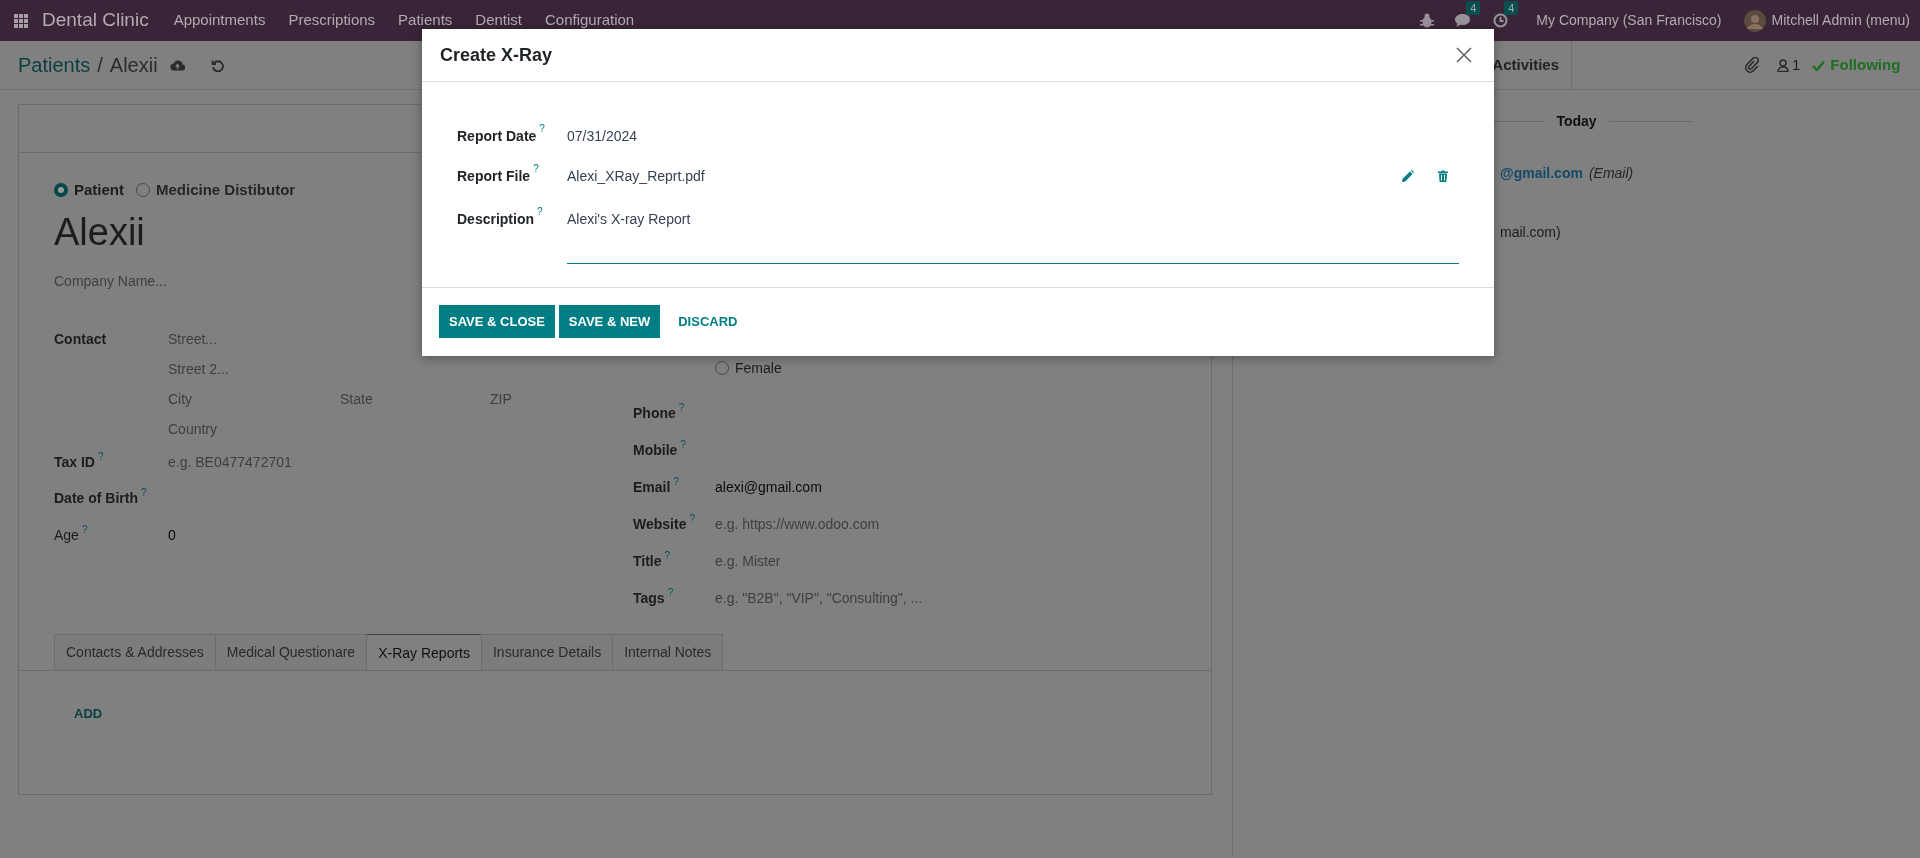 The image size is (1920, 858). What do you see at coordinates (1754, 20) in the screenshot?
I see `avatar-icon` at bounding box center [1754, 20].